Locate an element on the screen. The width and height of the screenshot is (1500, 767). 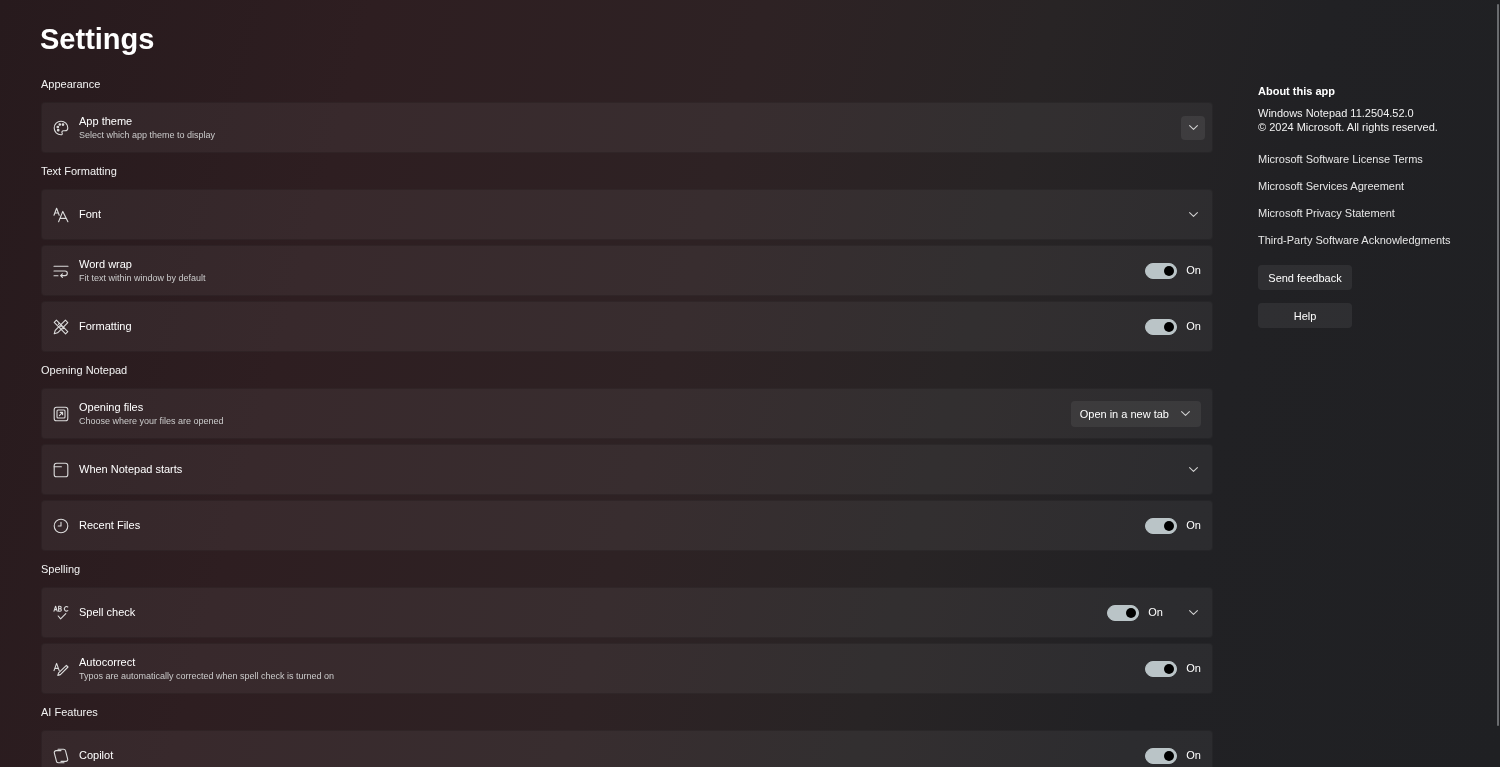
dropdown: Open in a new tab is located at coordinates (1135, 413).